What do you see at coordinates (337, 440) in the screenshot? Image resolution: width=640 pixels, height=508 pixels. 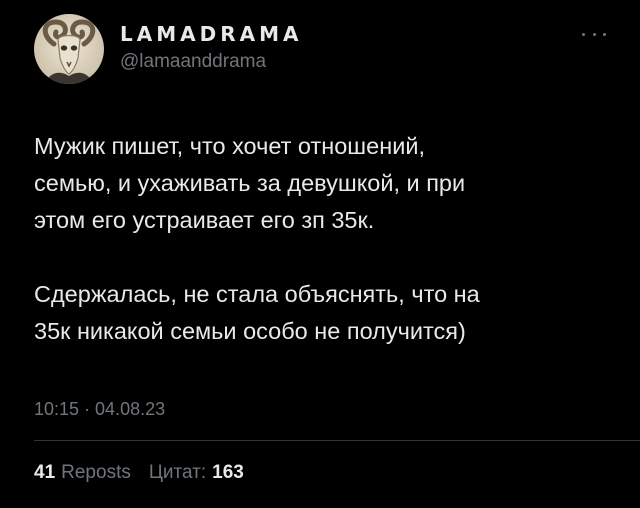 I see `divider` at bounding box center [337, 440].